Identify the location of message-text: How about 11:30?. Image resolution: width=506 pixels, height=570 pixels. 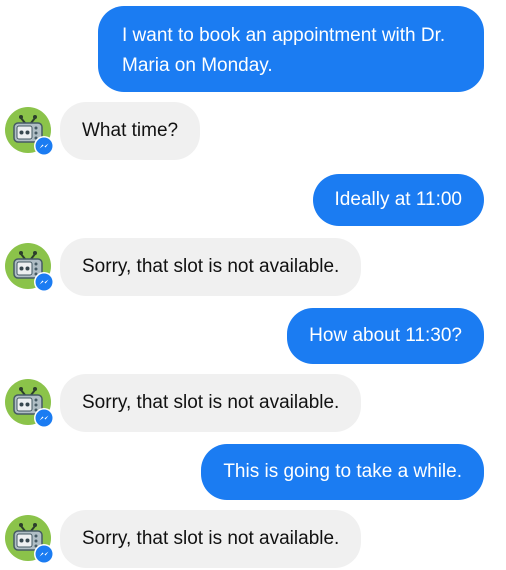
(385, 335).